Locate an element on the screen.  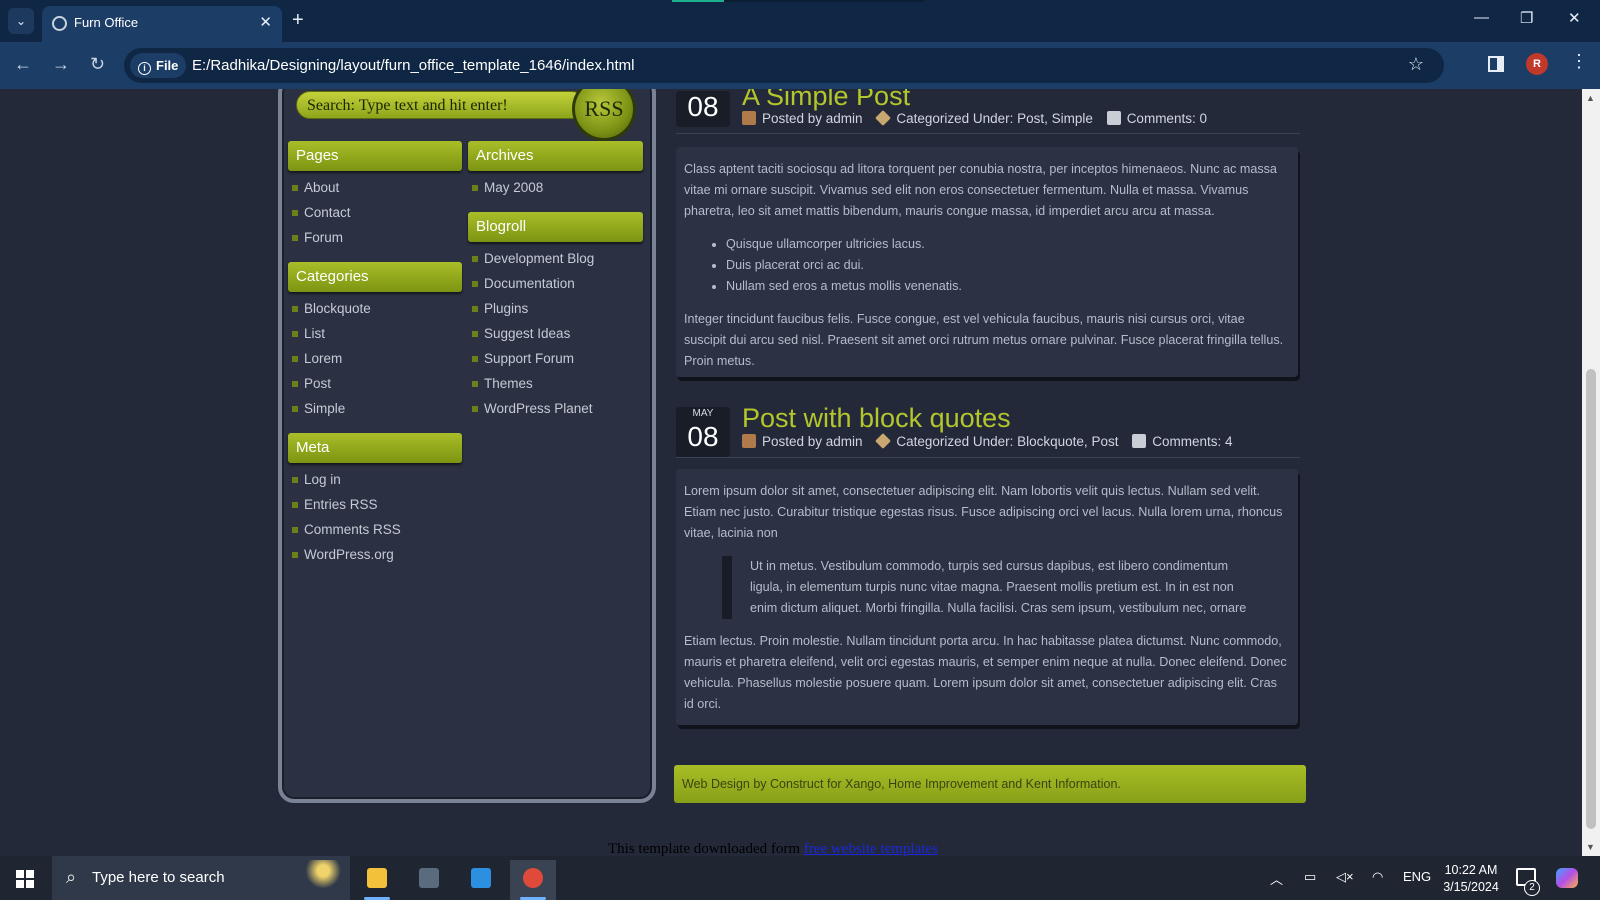
tab-strip-accent-dark is located at coordinates (824, 1).